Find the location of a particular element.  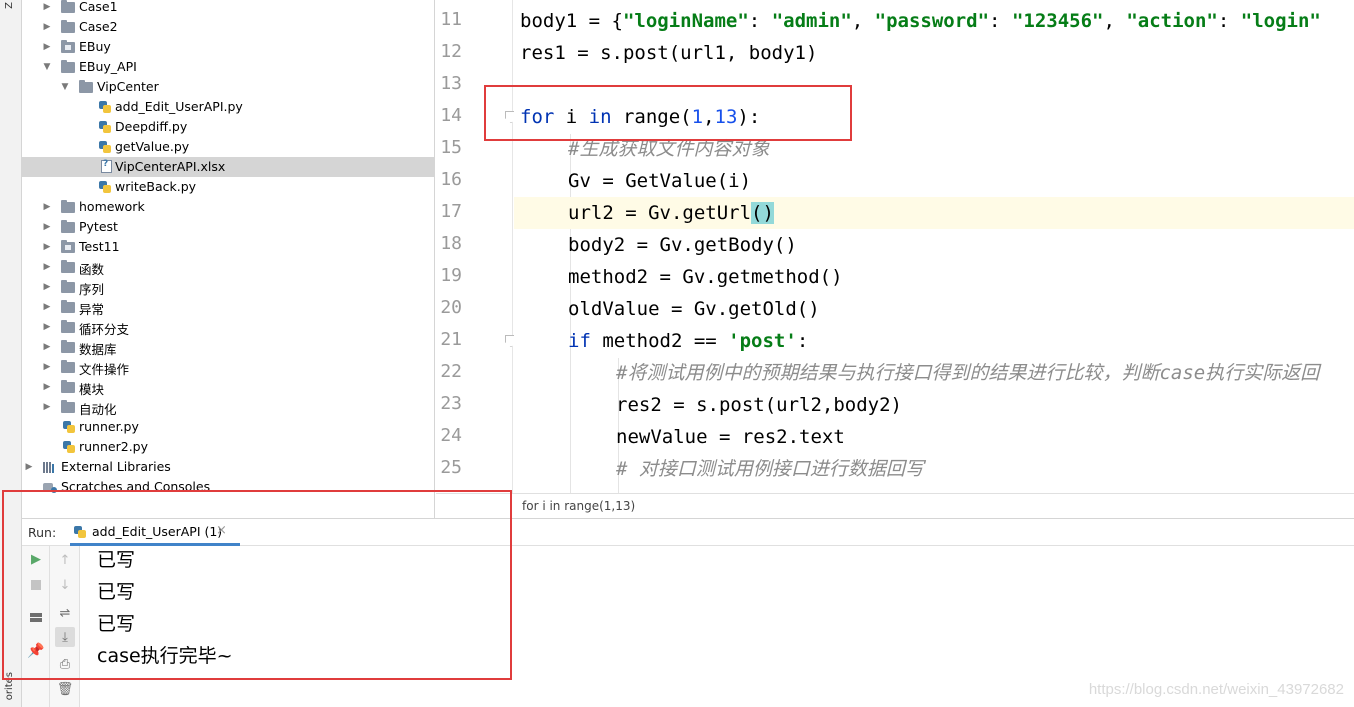

tree-item-label: EBuy_API is located at coordinates (108, 66).